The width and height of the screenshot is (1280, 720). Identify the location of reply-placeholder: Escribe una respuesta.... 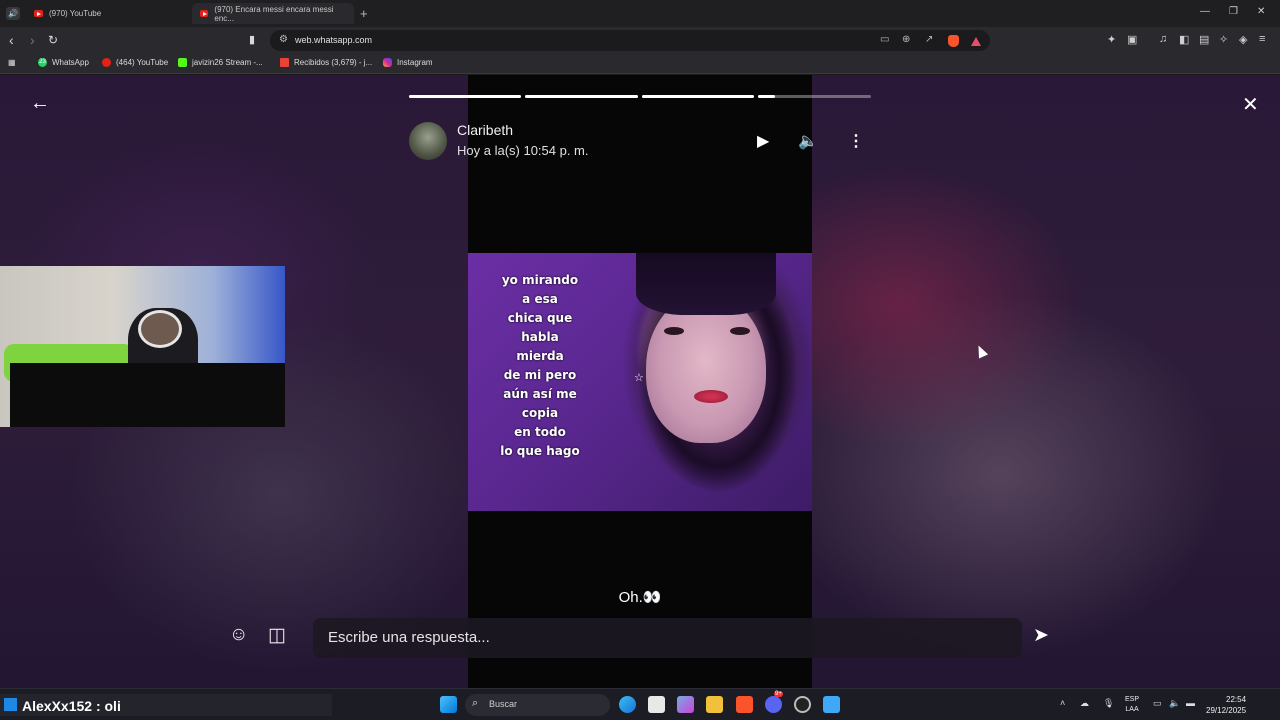
(409, 637).